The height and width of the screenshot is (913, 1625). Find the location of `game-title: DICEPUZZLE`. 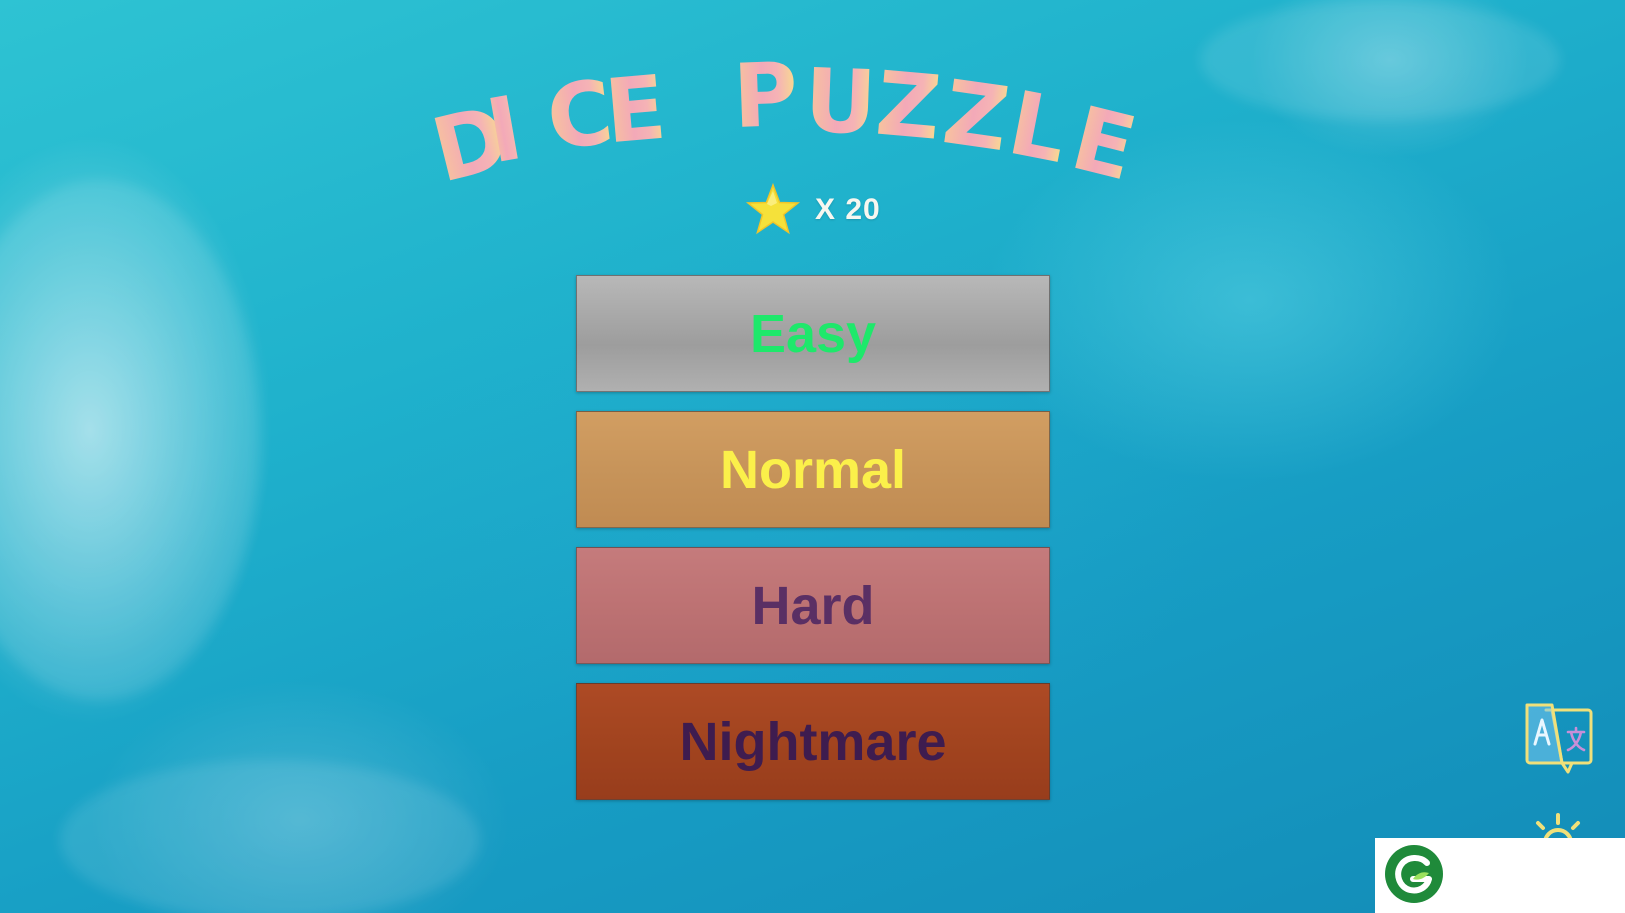

game-title: DICEPUZZLE is located at coordinates (815, 125).